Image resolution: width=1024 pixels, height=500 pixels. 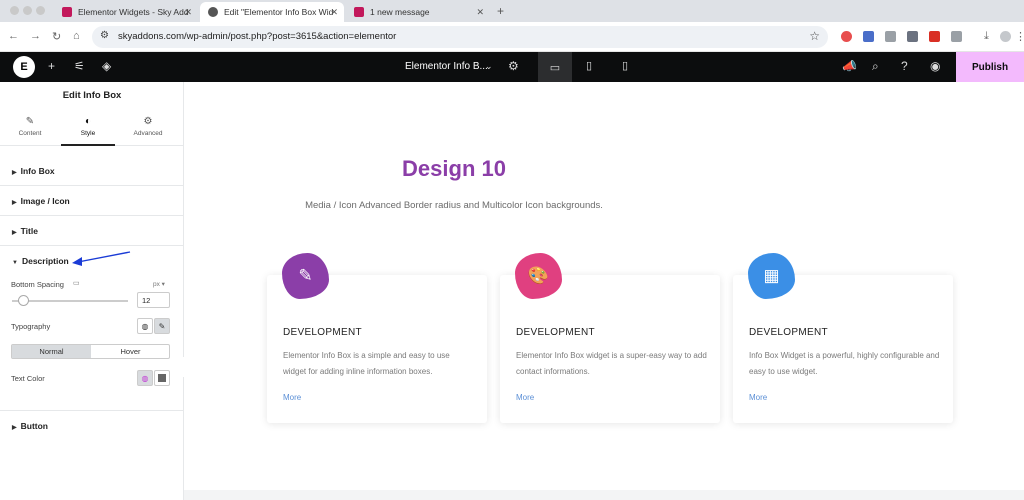 I want to click on site-settings-icon: ⚙, so click(x=104, y=35).